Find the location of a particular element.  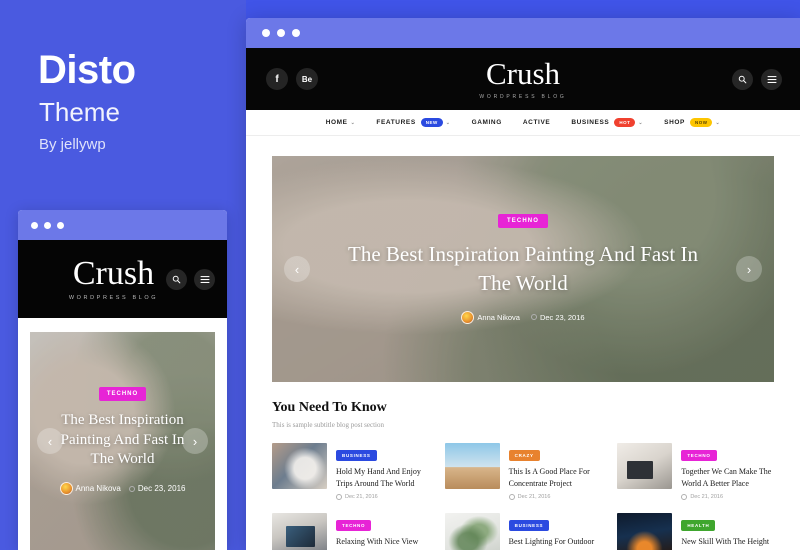

nav-item-features: FEATURES NEW ⌄ is located at coordinates (413, 122).